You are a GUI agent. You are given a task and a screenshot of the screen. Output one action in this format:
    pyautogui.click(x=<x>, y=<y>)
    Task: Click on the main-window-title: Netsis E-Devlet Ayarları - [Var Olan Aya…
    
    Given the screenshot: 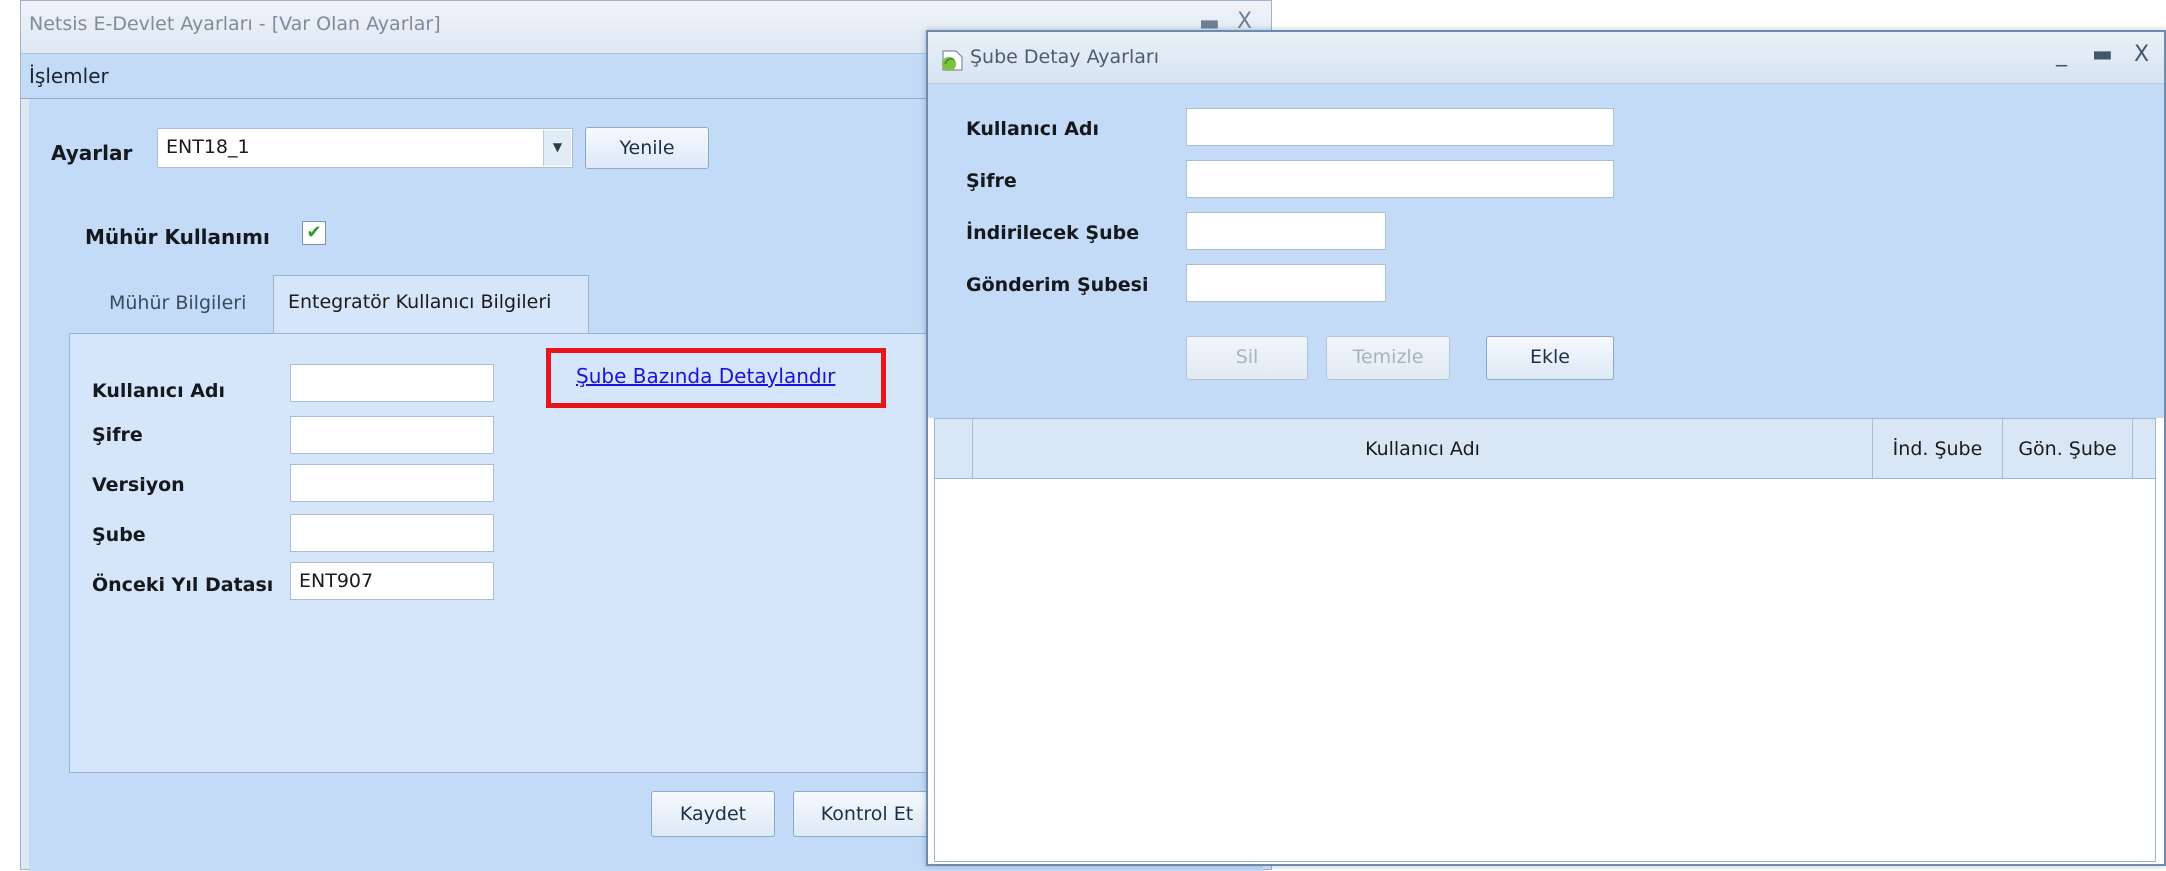 What is the action you would take?
    pyautogui.click(x=235, y=24)
    